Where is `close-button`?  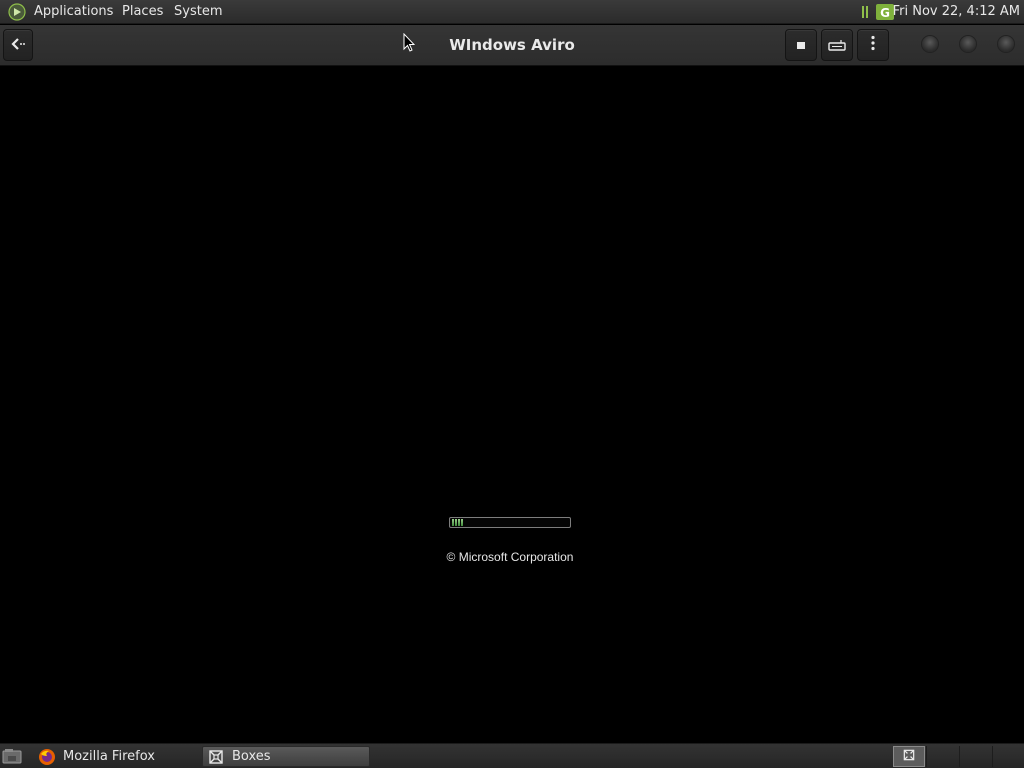
close-button is located at coordinates (1006, 44).